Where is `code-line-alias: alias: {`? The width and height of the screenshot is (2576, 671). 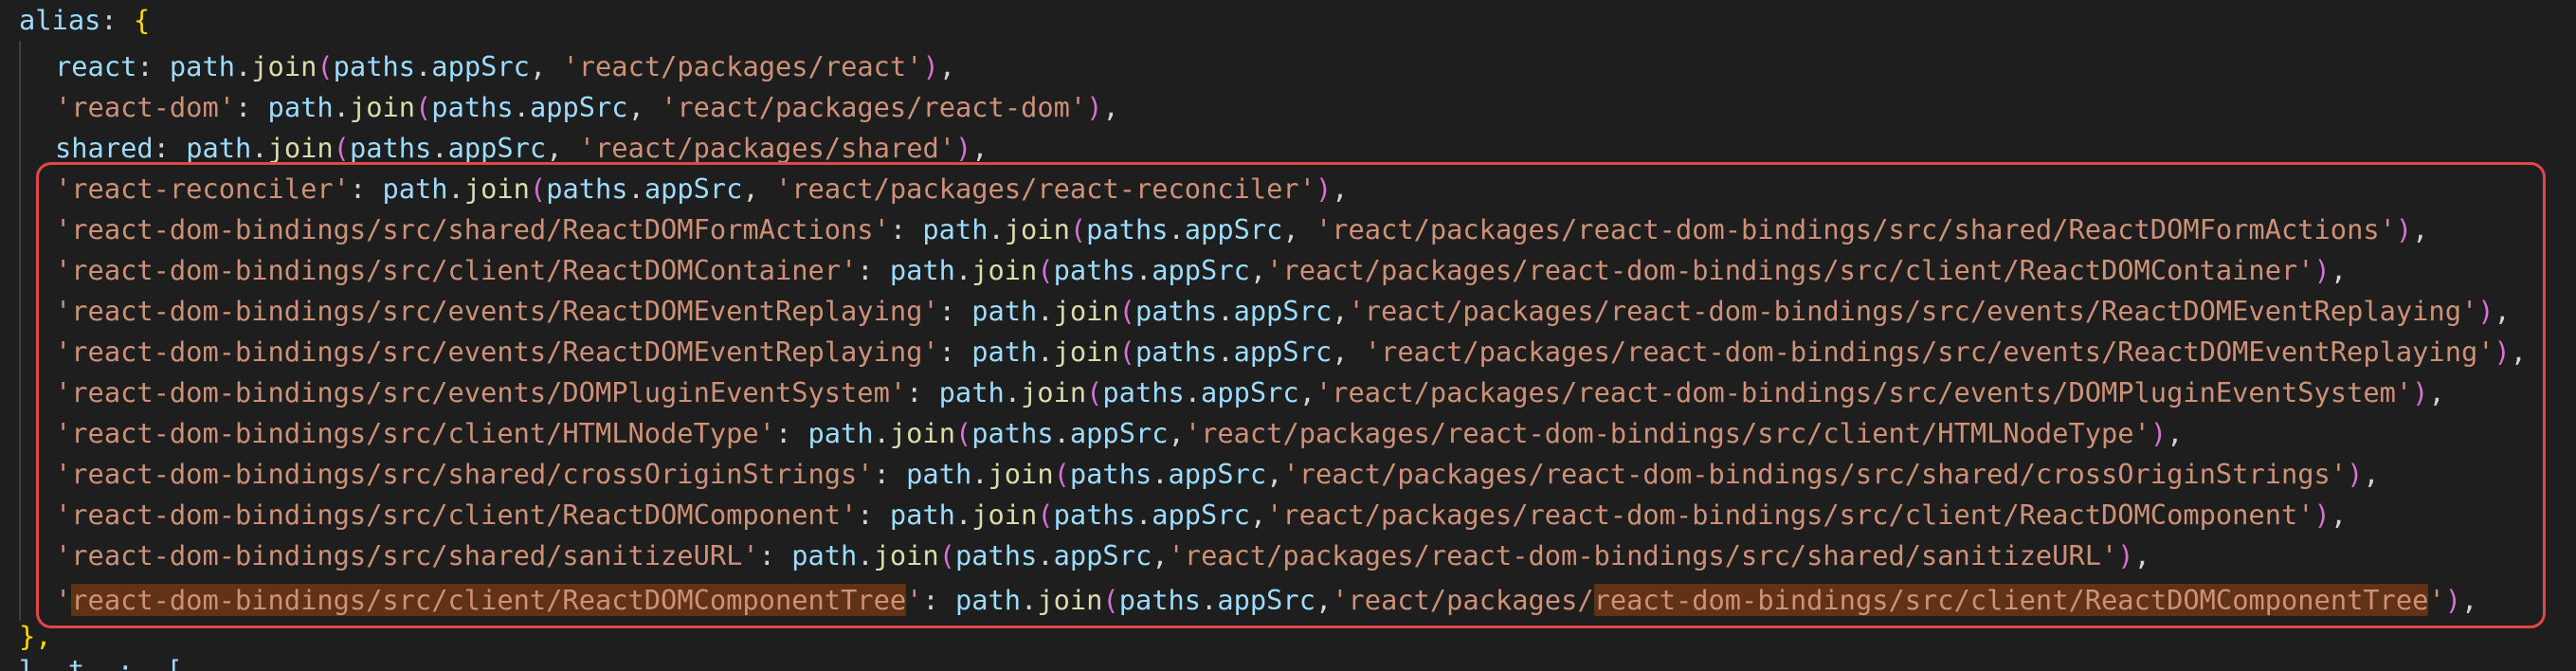 code-line-alias: alias: { is located at coordinates (84, 20).